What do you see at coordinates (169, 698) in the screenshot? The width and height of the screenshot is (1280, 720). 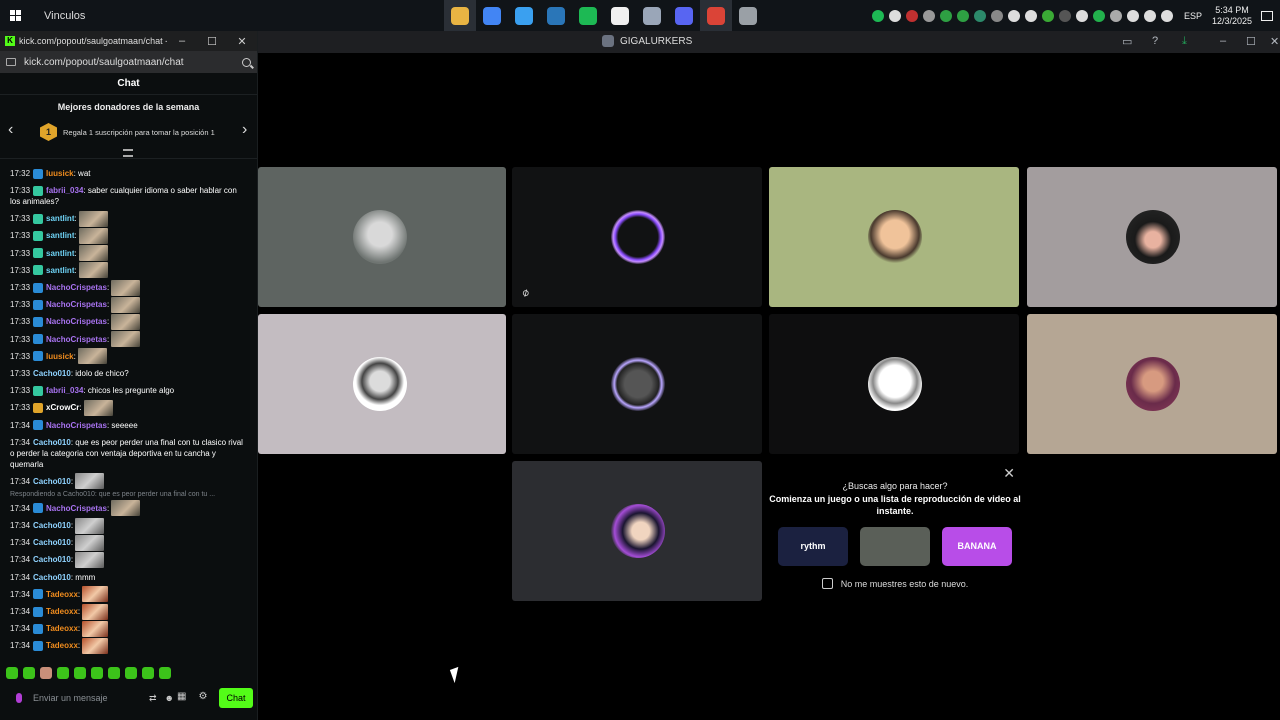 I see `emoji-icon: ☻` at bounding box center [169, 698].